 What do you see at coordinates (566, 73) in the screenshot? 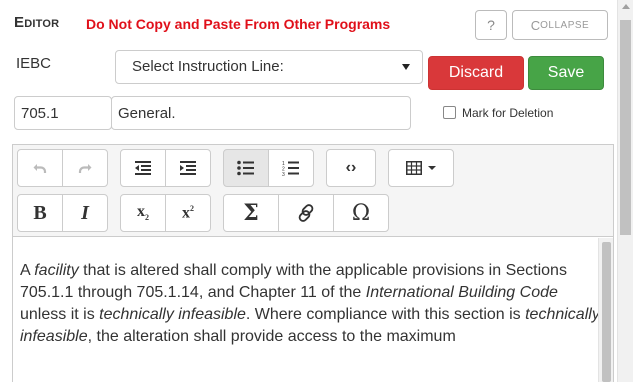
I see `save-button: Save` at bounding box center [566, 73].